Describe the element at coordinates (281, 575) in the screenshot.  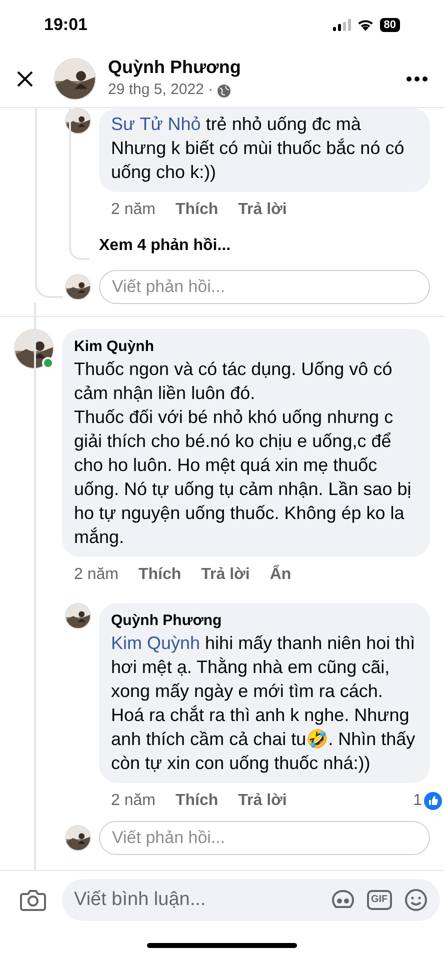
I see `comment-action-link: Ẩn` at that location.